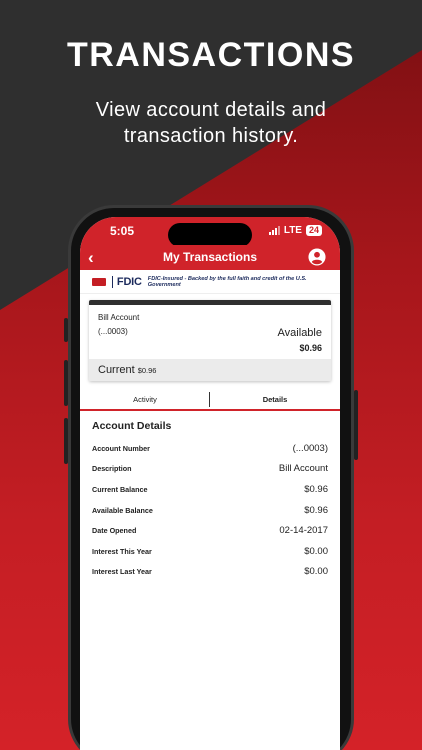  I want to click on detail-label: Account Number, so click(121, 448).